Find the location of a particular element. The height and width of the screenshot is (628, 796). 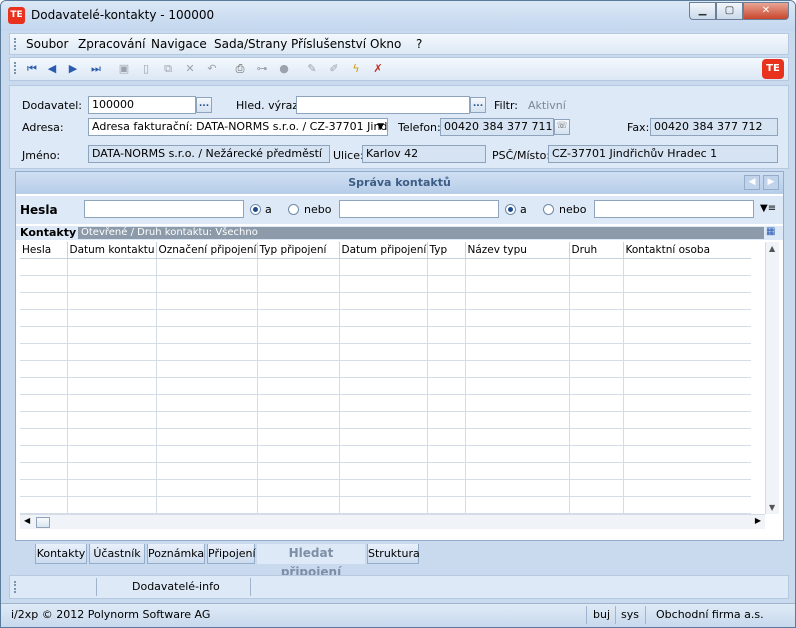

col-datum-kontaktu: Datum kontaktu is located at coordinates (112, 250).